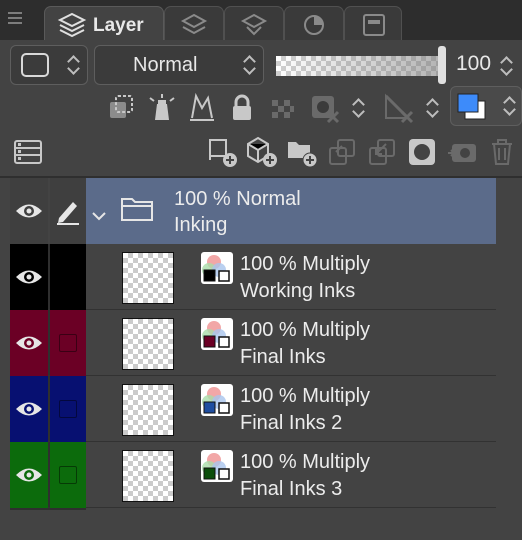 This screenshot has height=540, width=522. I want to click on expression-color-icon, so click(35, 65).